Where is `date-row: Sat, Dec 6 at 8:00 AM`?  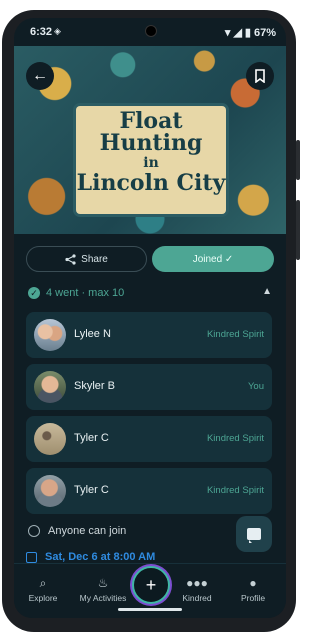
date-row: Sat, Dec 6 at 8:00 AM is located at coordinates (90, 557).